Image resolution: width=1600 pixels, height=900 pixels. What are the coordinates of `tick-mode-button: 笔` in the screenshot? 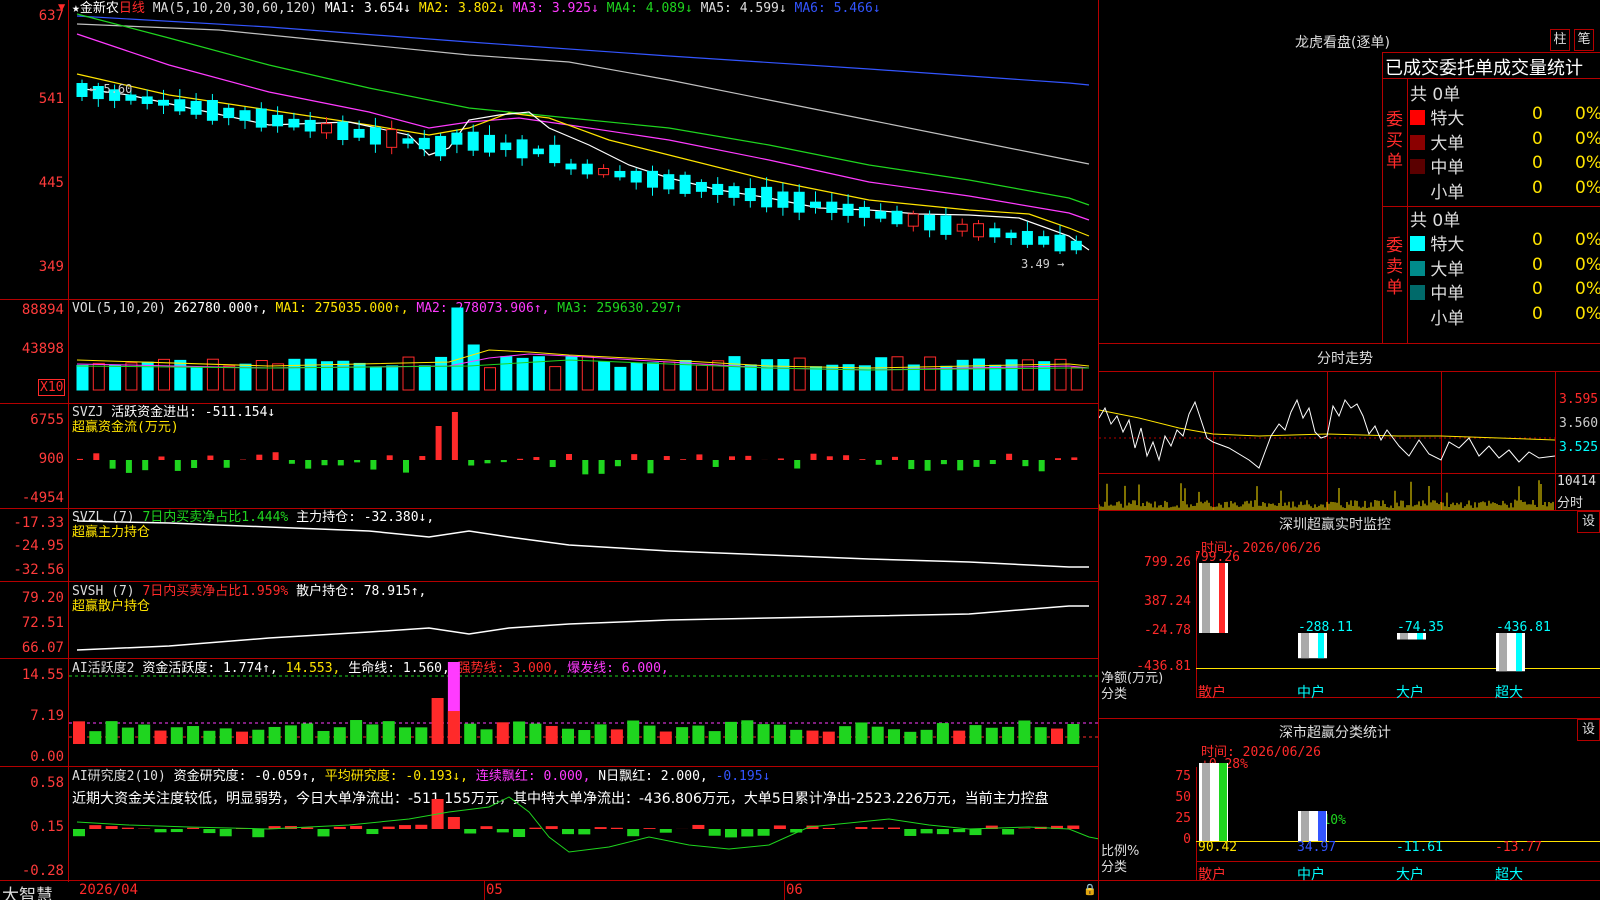 It's located at (1584, 40).